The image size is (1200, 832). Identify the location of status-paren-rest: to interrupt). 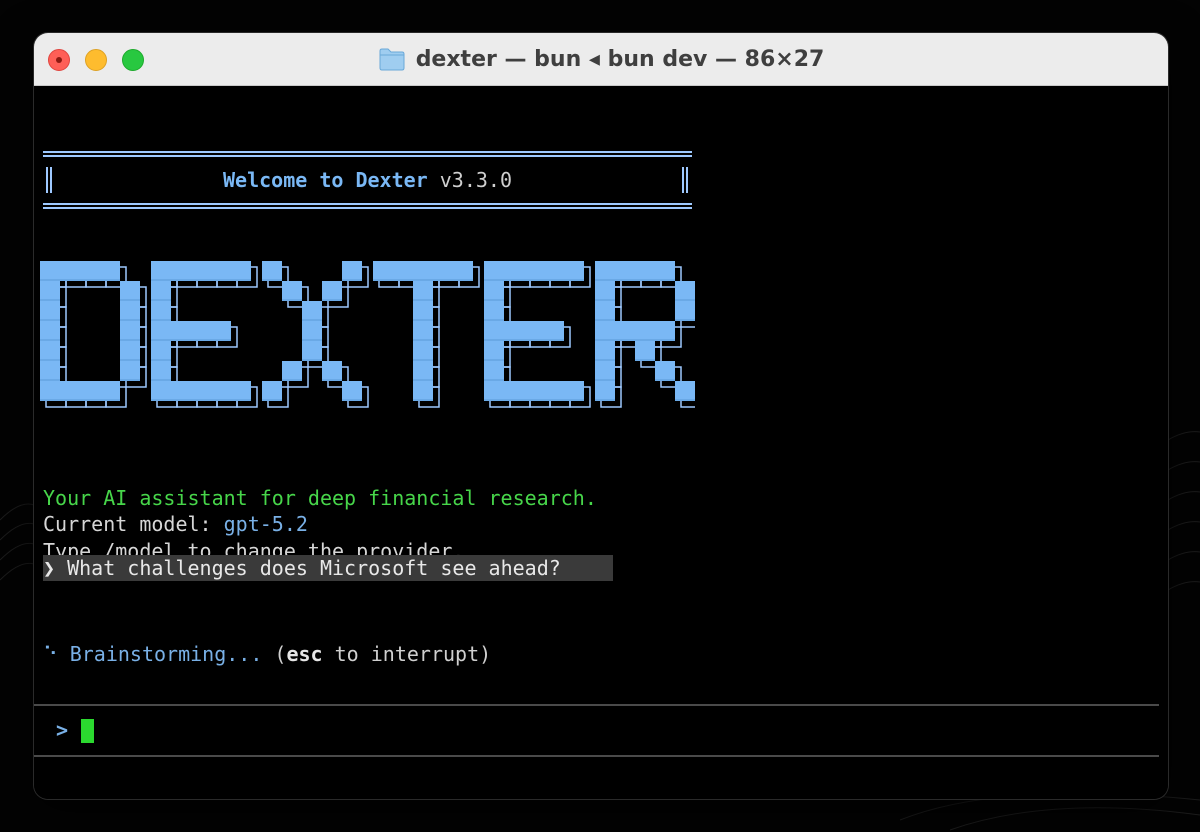
(407, 654).